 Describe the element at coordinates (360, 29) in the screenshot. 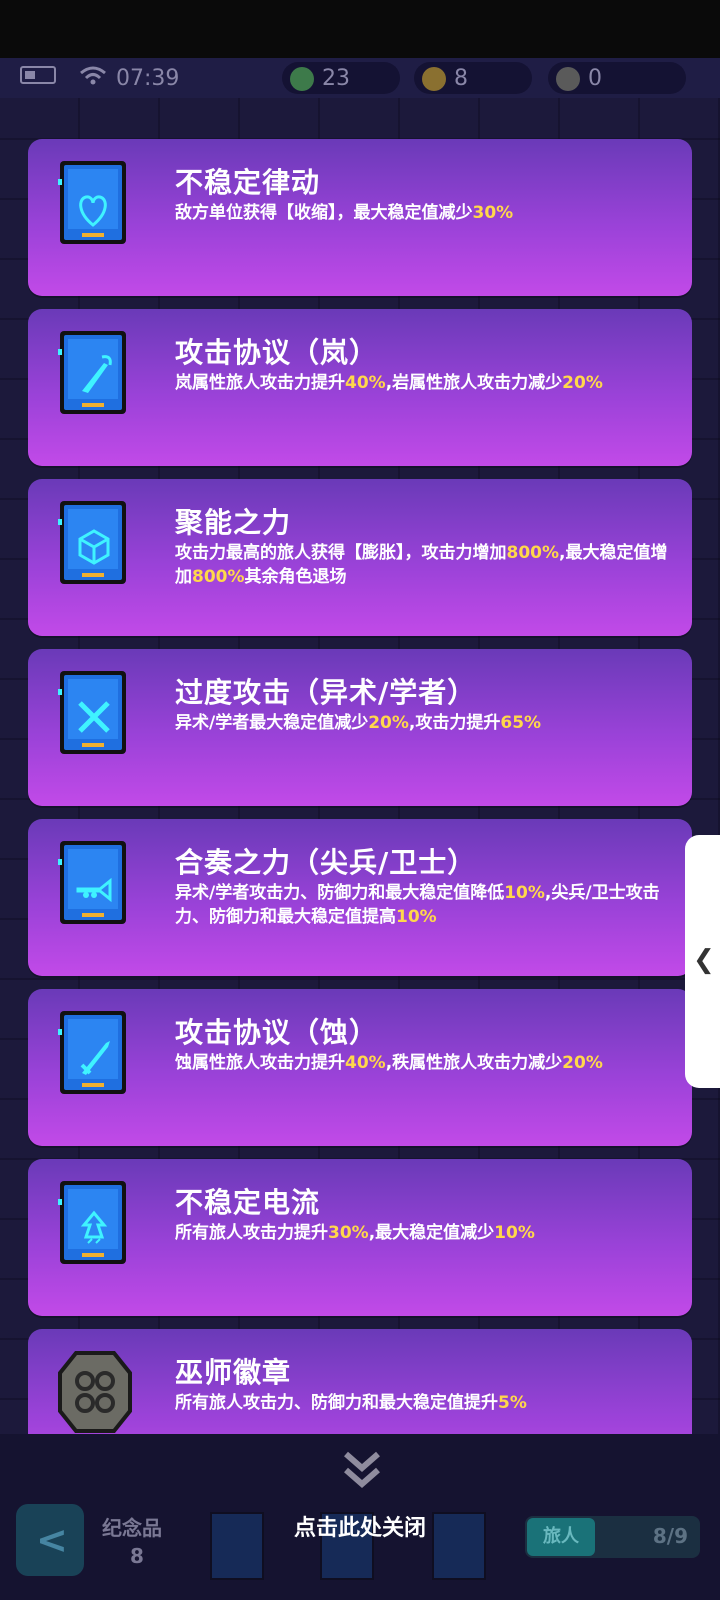

I see `top-black-bar` at that location.